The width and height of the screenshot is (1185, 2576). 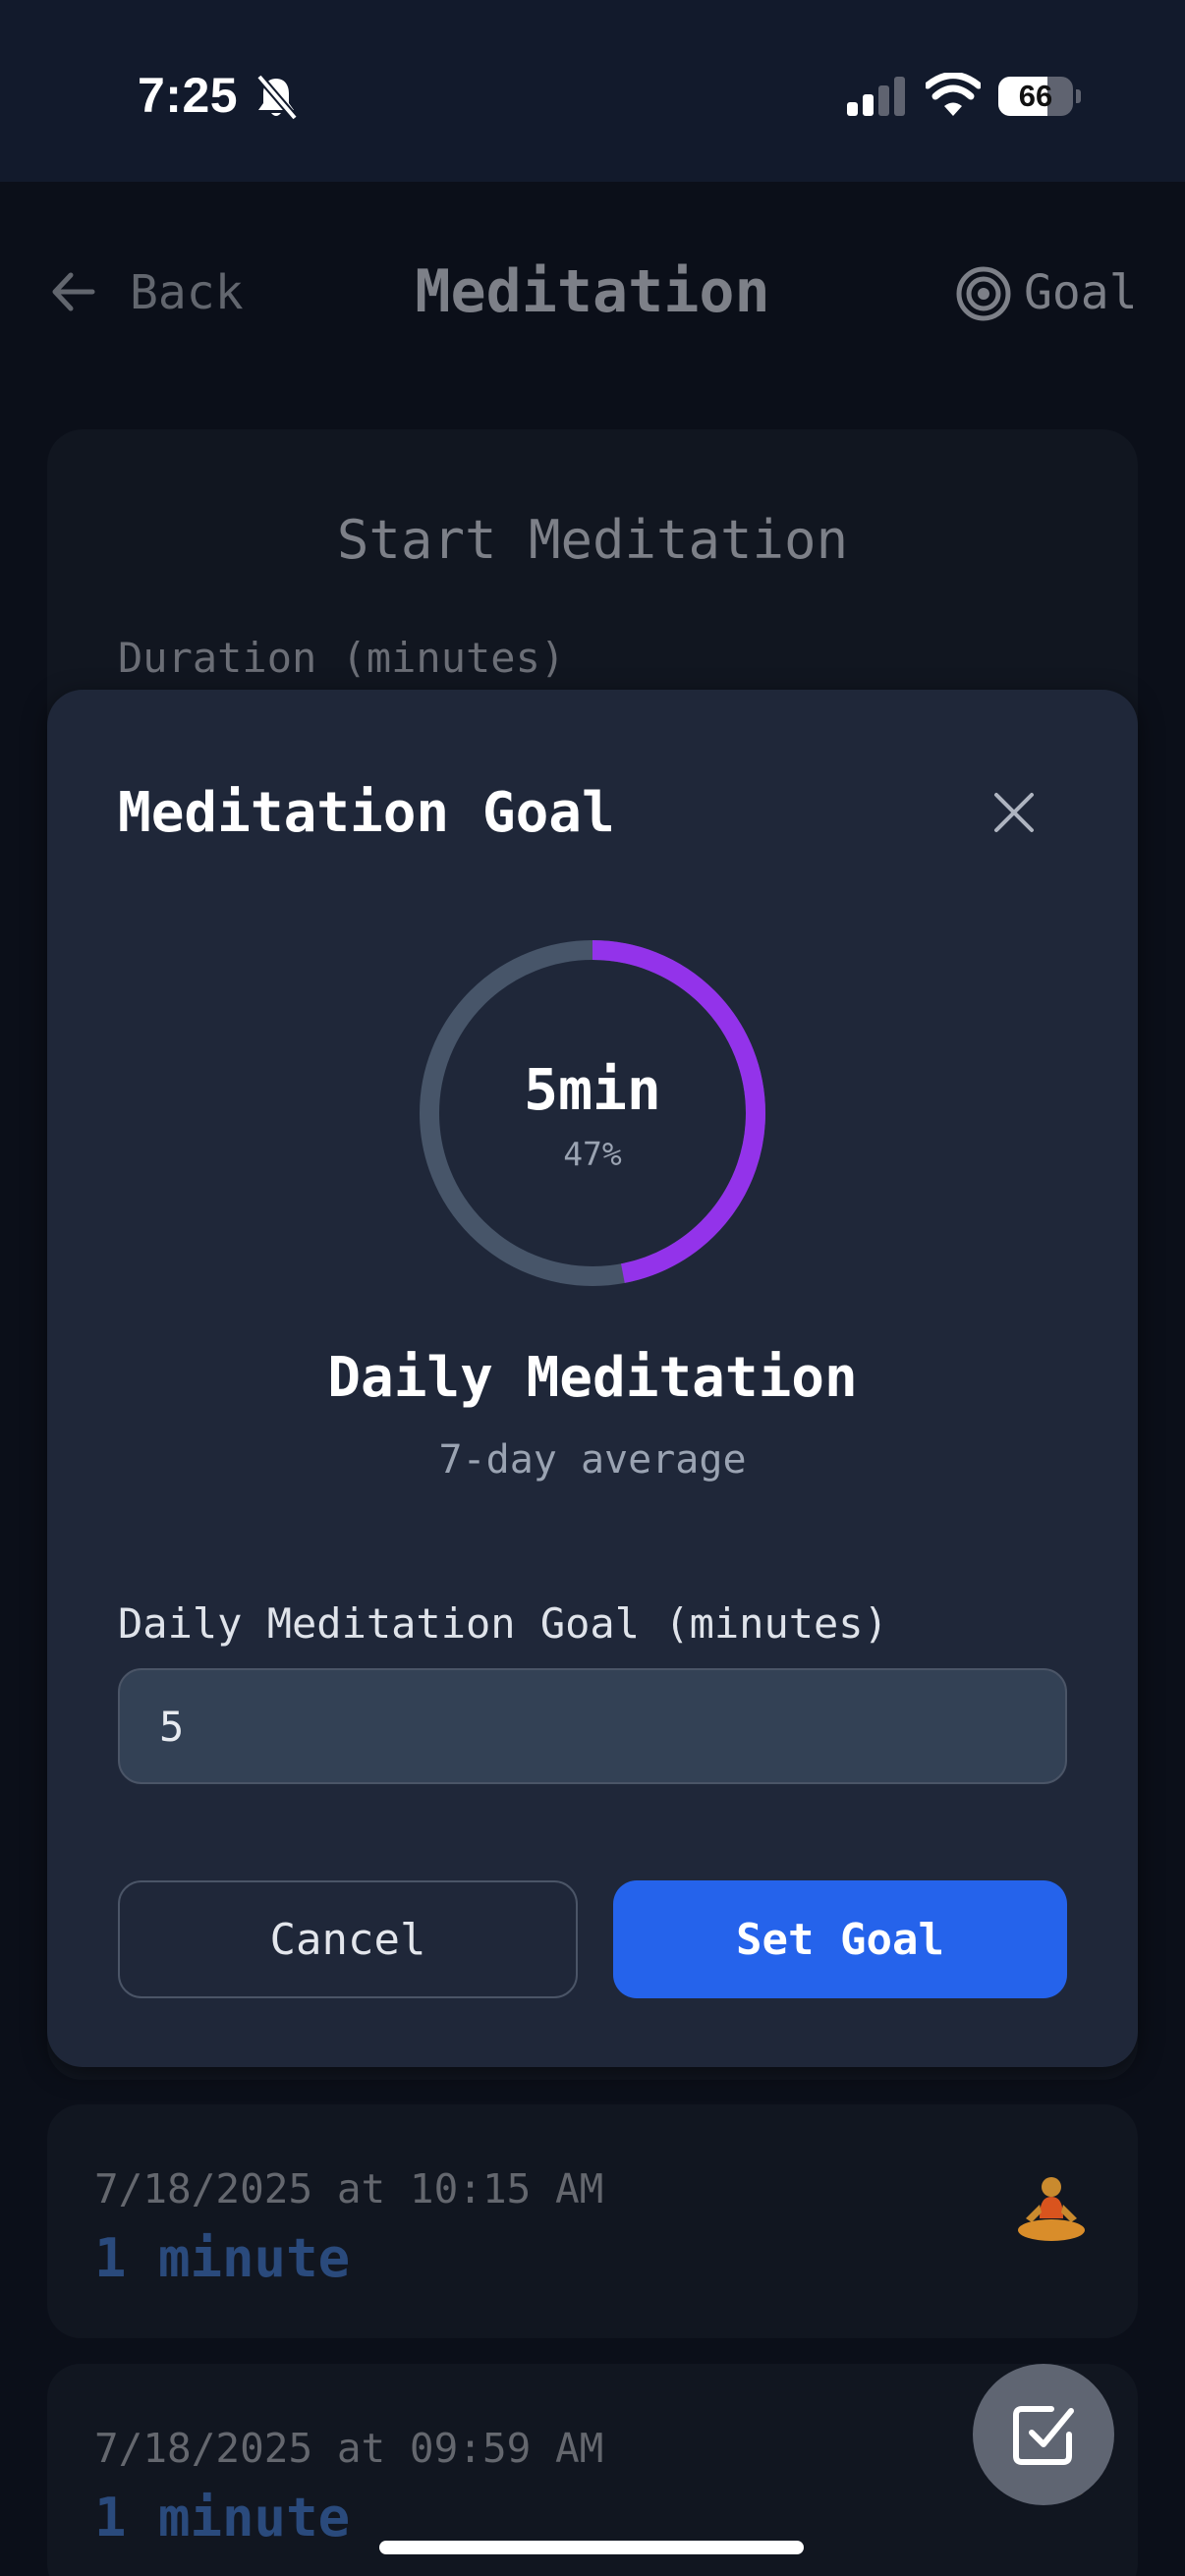 I want to click on check-square-icon, so click(x=1044, y=2435).